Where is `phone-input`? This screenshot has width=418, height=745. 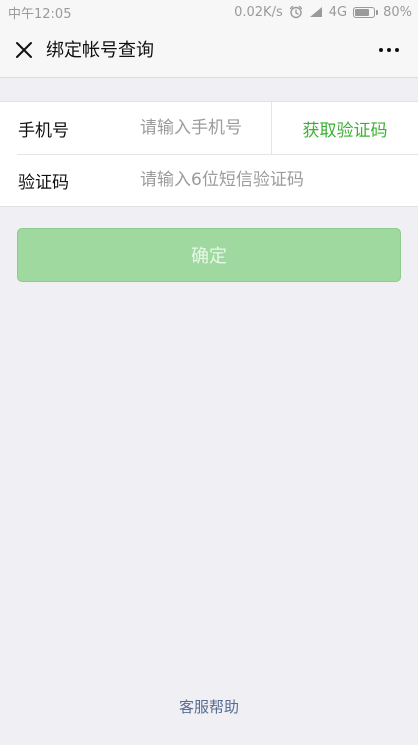 phone-input is located at coordinates (202, 128).